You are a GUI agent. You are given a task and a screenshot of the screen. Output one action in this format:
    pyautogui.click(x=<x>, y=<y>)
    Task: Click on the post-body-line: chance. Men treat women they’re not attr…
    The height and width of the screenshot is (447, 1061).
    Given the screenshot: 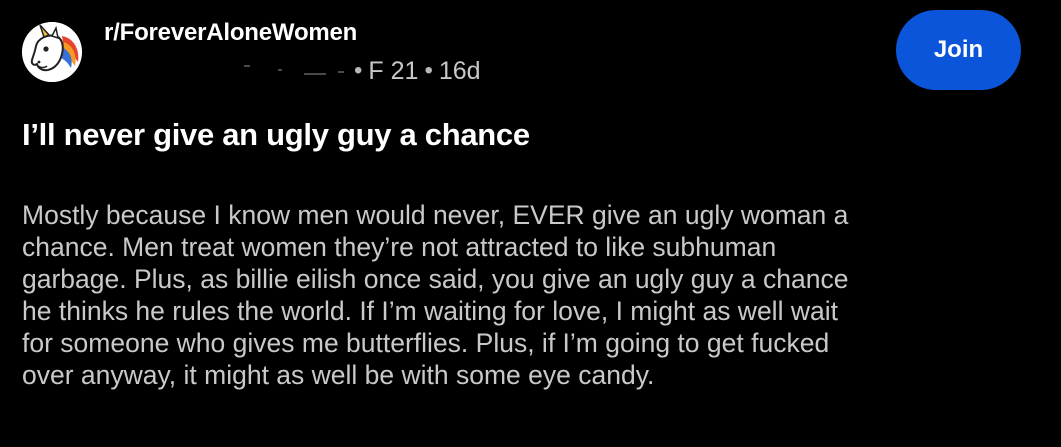 What is the action you would take?
    pyautogui.click(x=399, y=247)
    